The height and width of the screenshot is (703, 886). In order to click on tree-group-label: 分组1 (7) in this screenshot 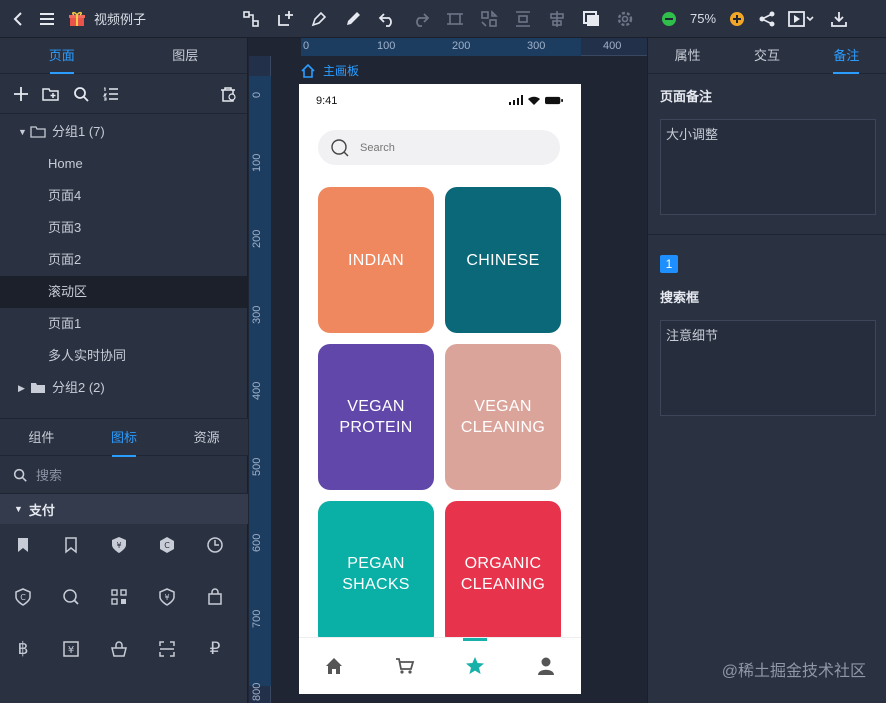, I will do `click(78, 131)`.